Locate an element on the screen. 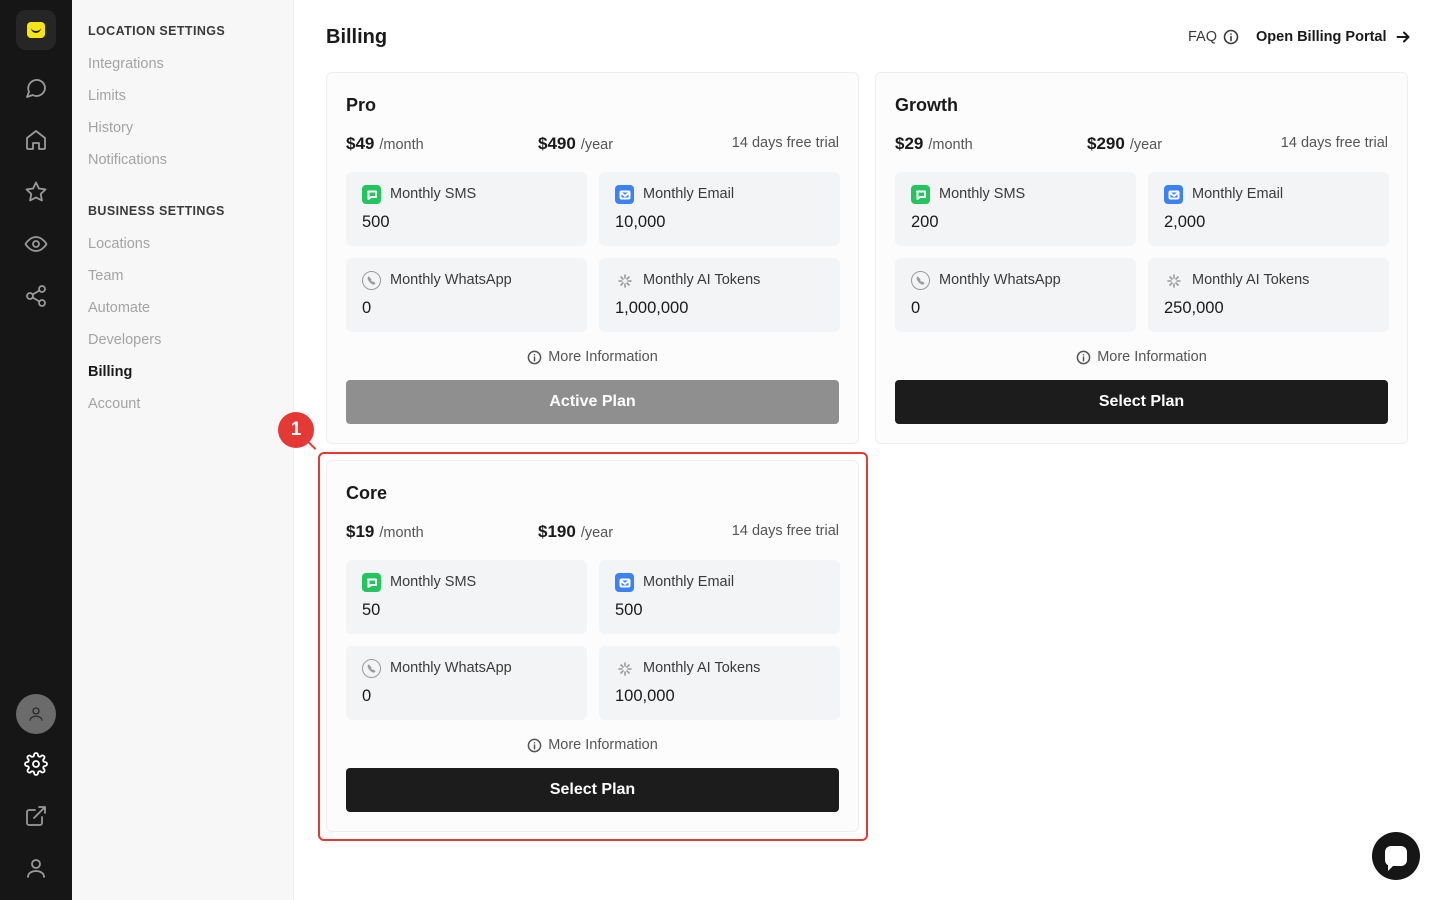  eye-icon is located at coordinates (36, 244).